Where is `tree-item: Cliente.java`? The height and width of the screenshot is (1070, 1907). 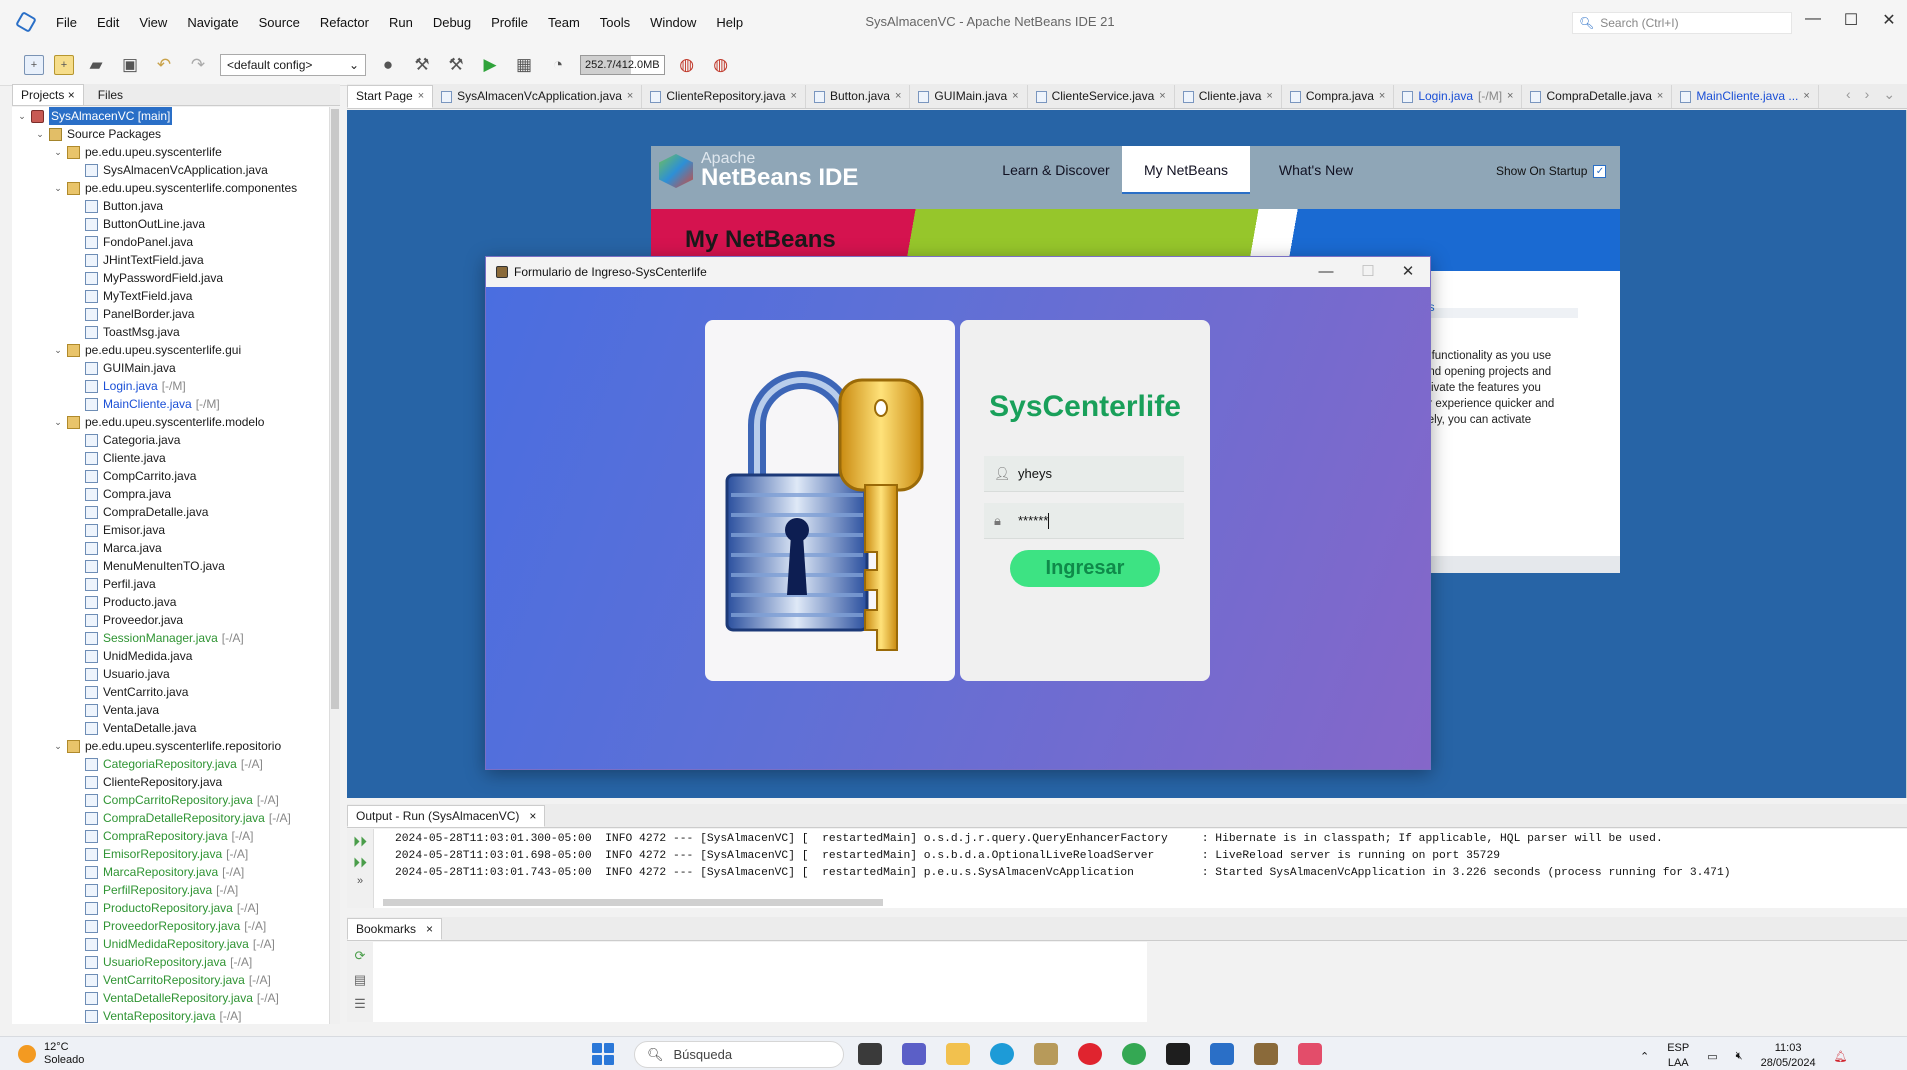
tree-item: Cliente.java is located at coordinates (170, 458).